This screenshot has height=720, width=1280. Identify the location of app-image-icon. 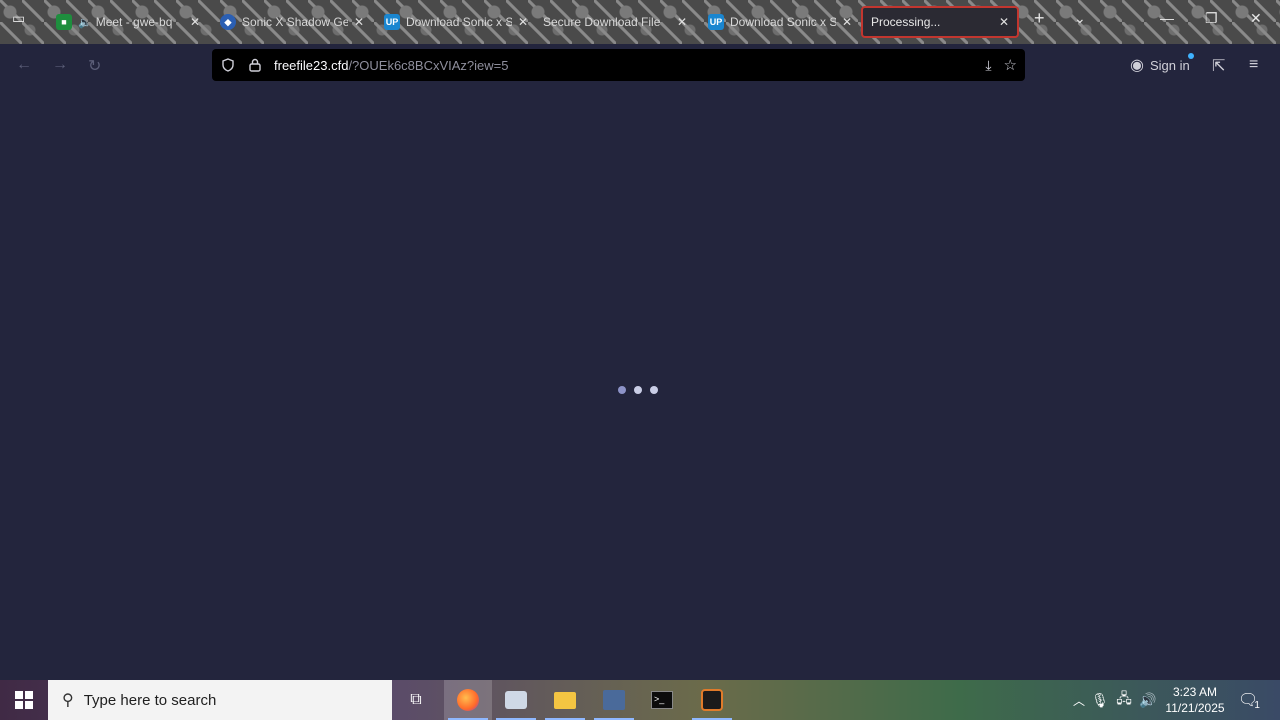
(614, 700).